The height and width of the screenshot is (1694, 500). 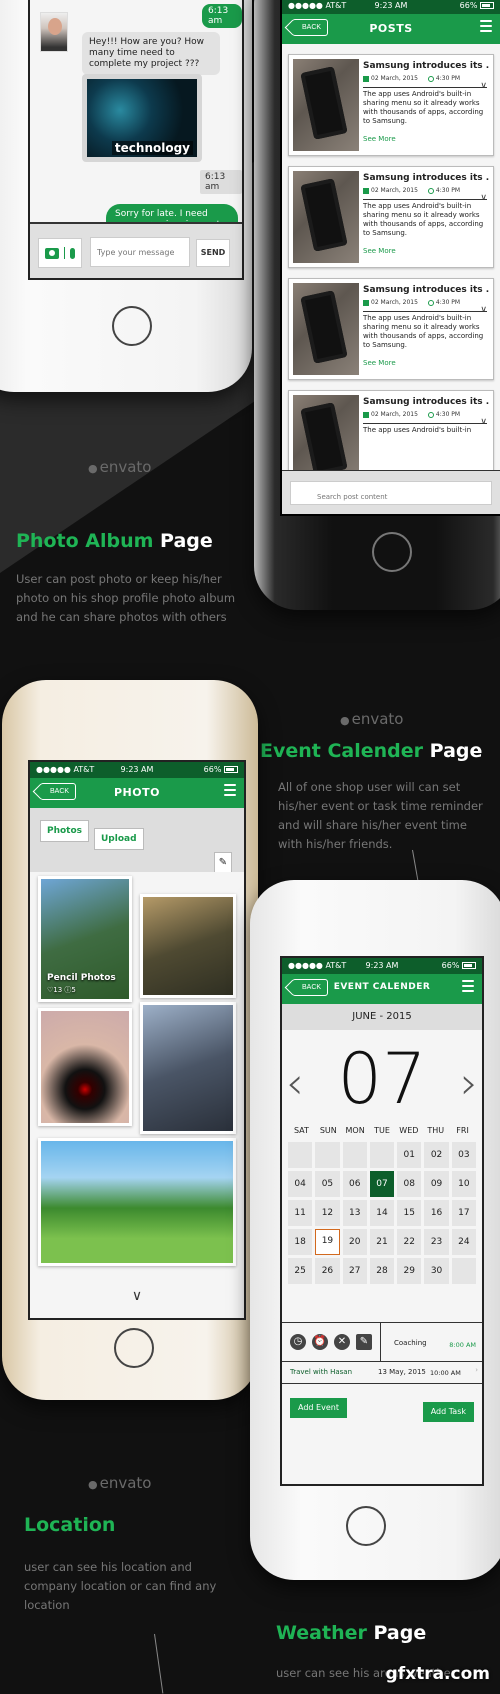 What do you see at coordinates (436, 1213) in the screenshot?
I see `calendar-day: 16` at bounding box center [436, 1213].